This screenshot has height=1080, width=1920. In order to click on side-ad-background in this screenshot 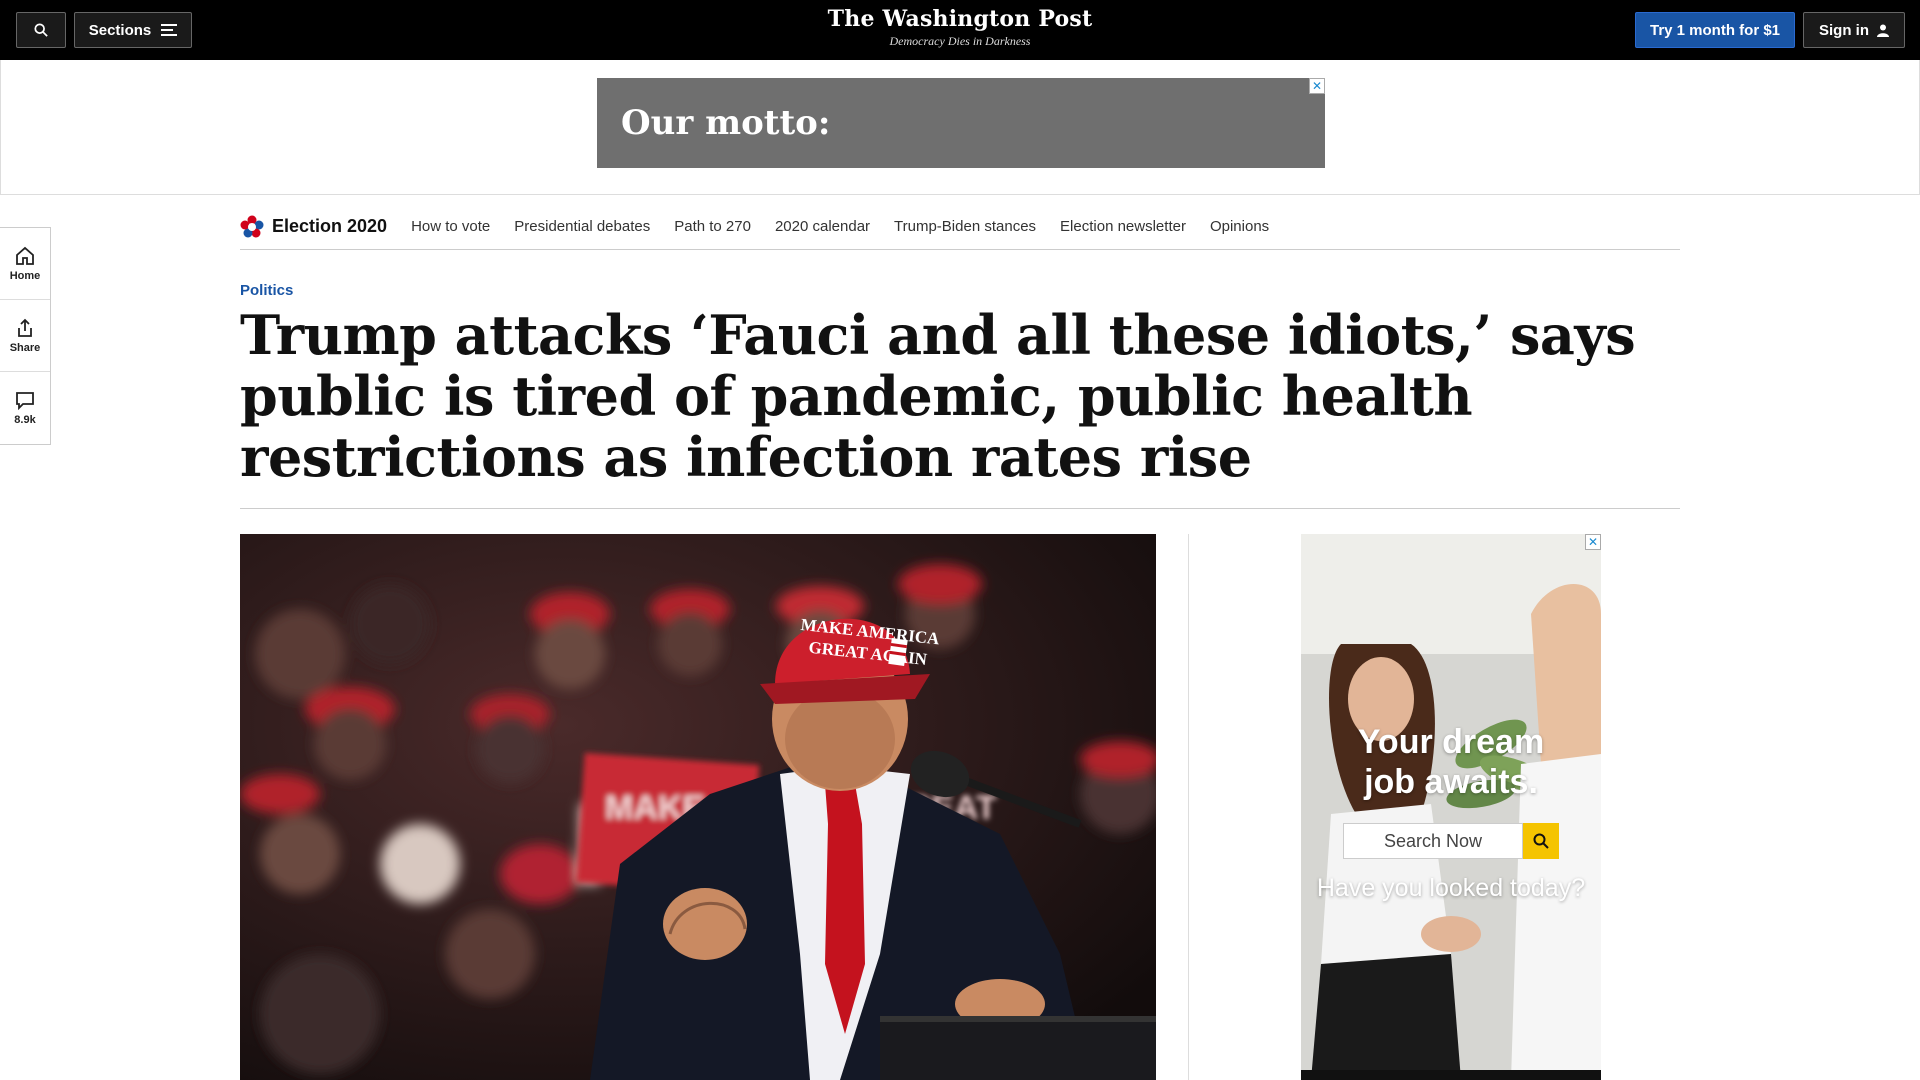, I will do `click(1451, 807)`.